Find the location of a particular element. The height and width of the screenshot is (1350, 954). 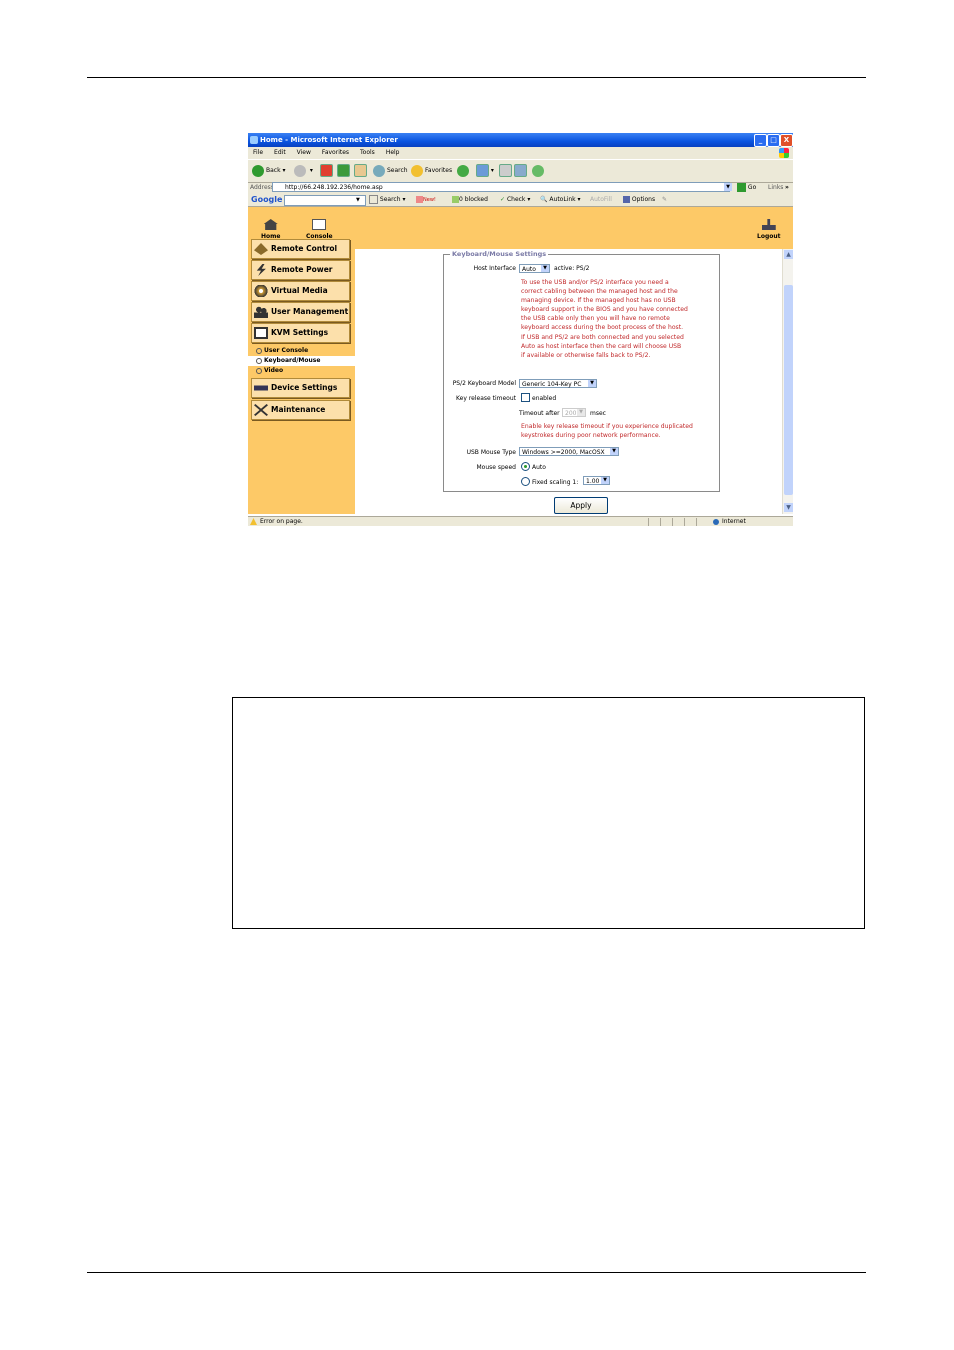

usb-mouse-type-select: Windows >=2000, MacOSX ▼ is located at coordinates (569, 451).